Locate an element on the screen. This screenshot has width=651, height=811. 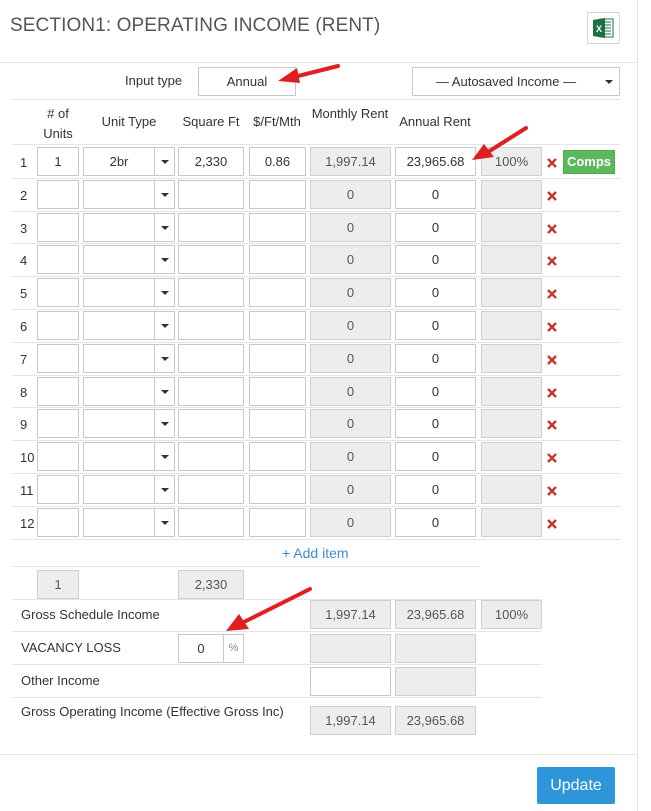
row-number: 4 is located at coordinates (24, 260).